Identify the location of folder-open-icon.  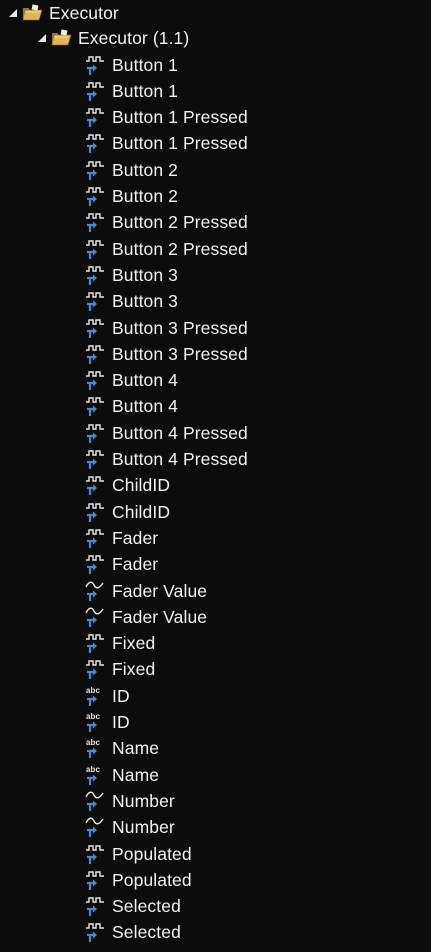
(33, 13).